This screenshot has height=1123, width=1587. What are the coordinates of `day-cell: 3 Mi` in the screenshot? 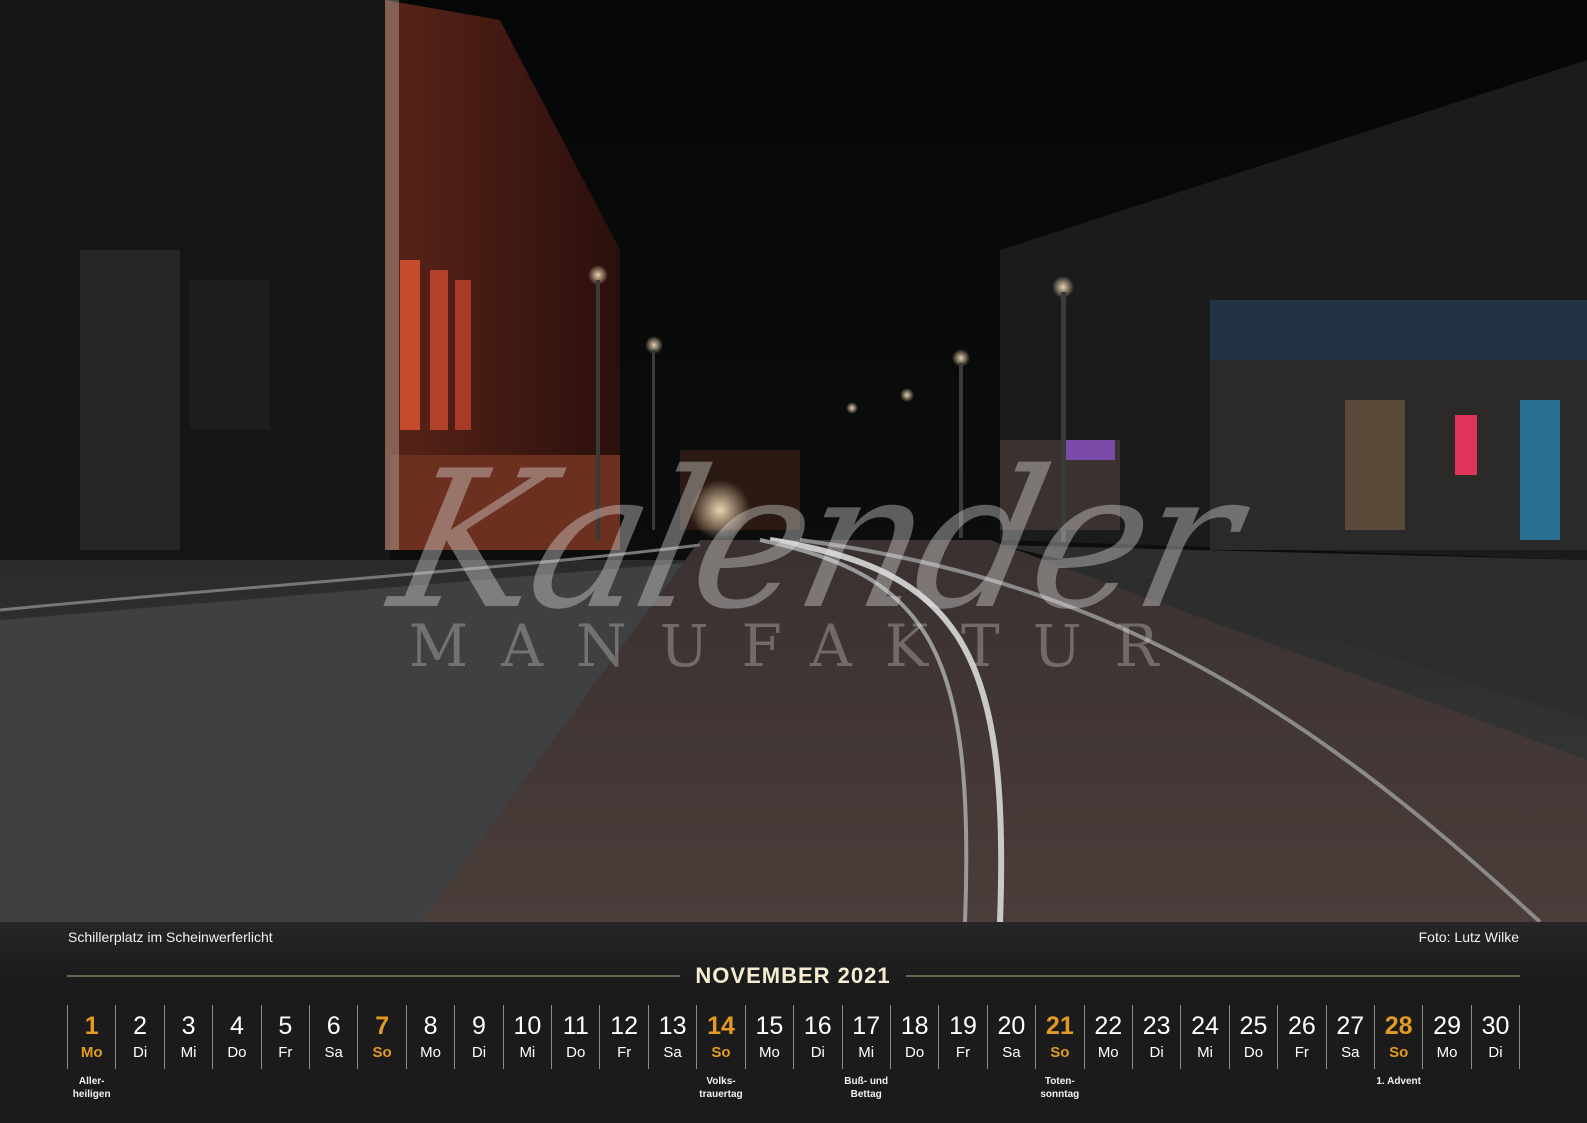 It's located at (187, 1037).